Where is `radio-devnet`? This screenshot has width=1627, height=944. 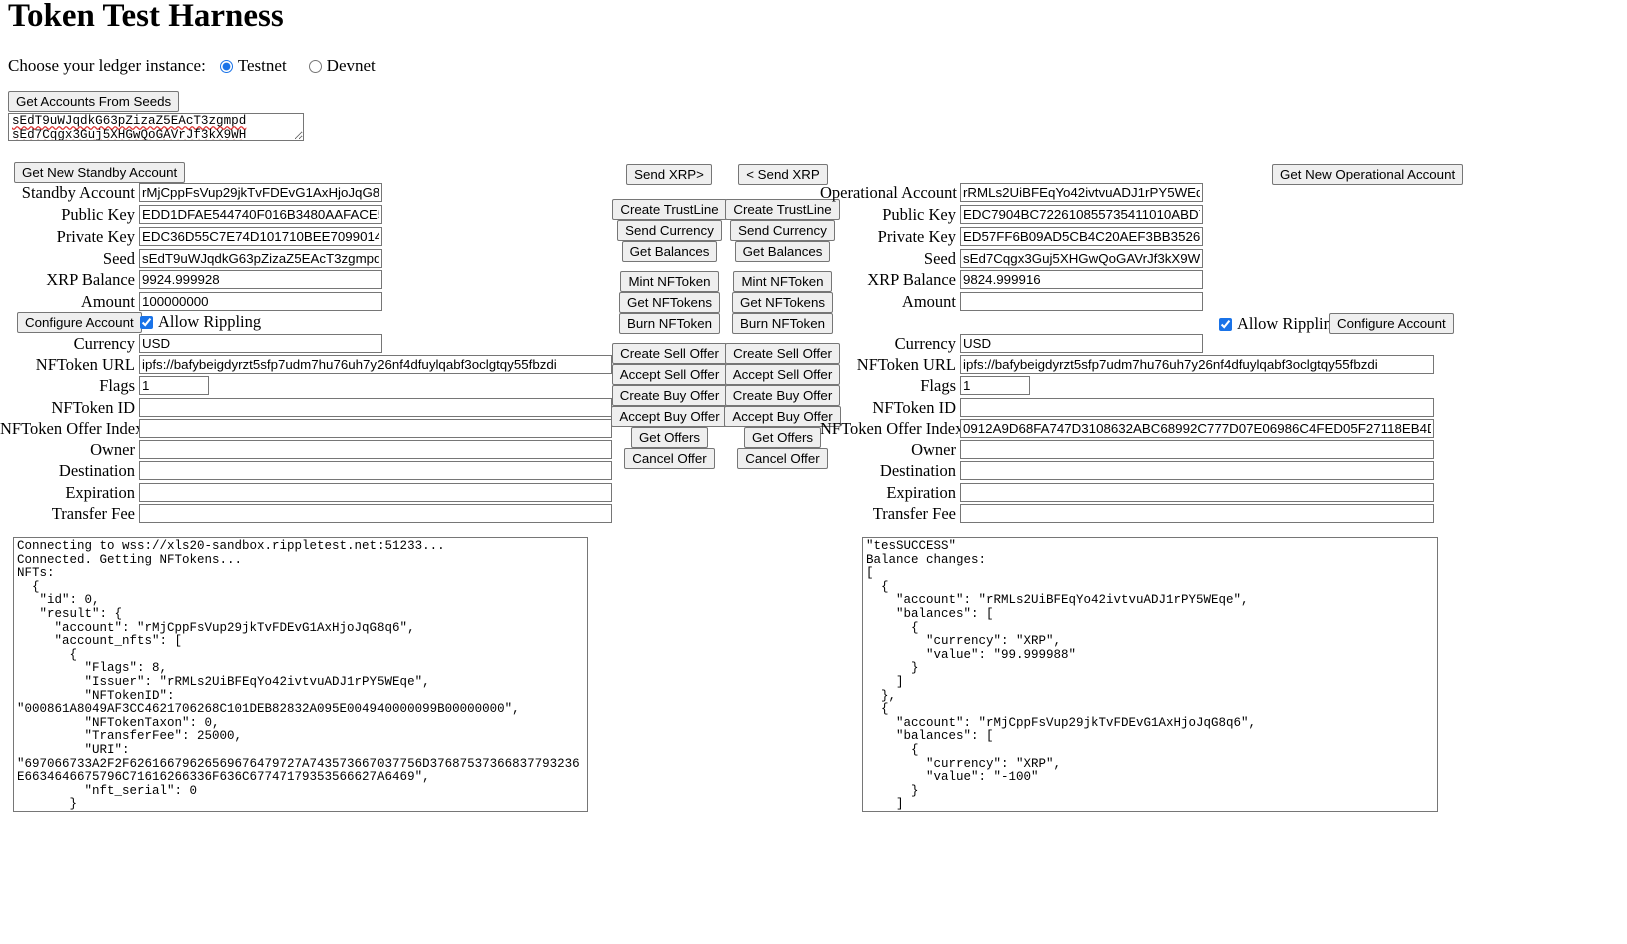 radio-devnet is located at coordinates (315, 66).